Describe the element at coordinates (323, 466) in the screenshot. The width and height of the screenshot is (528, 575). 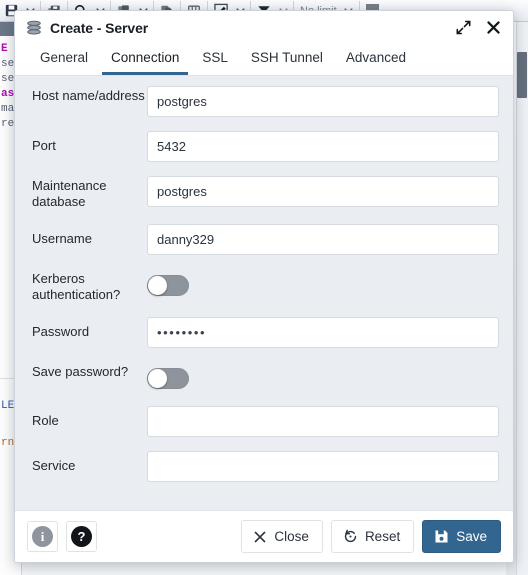
I see `service-input` at that location.